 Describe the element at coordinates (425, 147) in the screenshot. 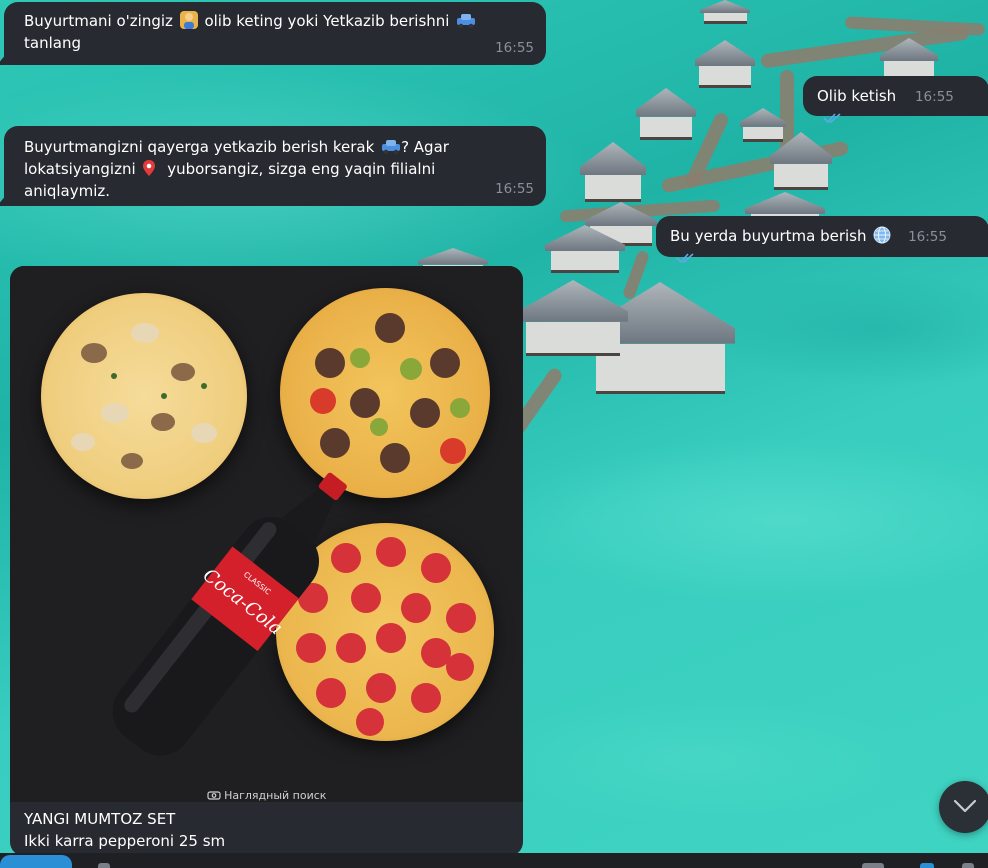

I see `message-text: ? Agar` at that location.